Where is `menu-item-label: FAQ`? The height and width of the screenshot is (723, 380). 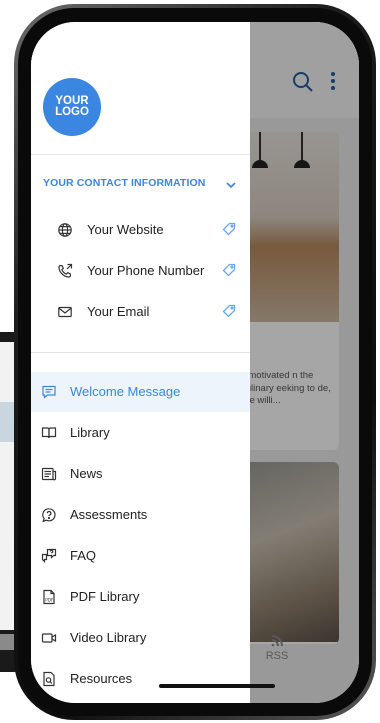
menu-item-label: FAQ is located at coordinates (83, 555).